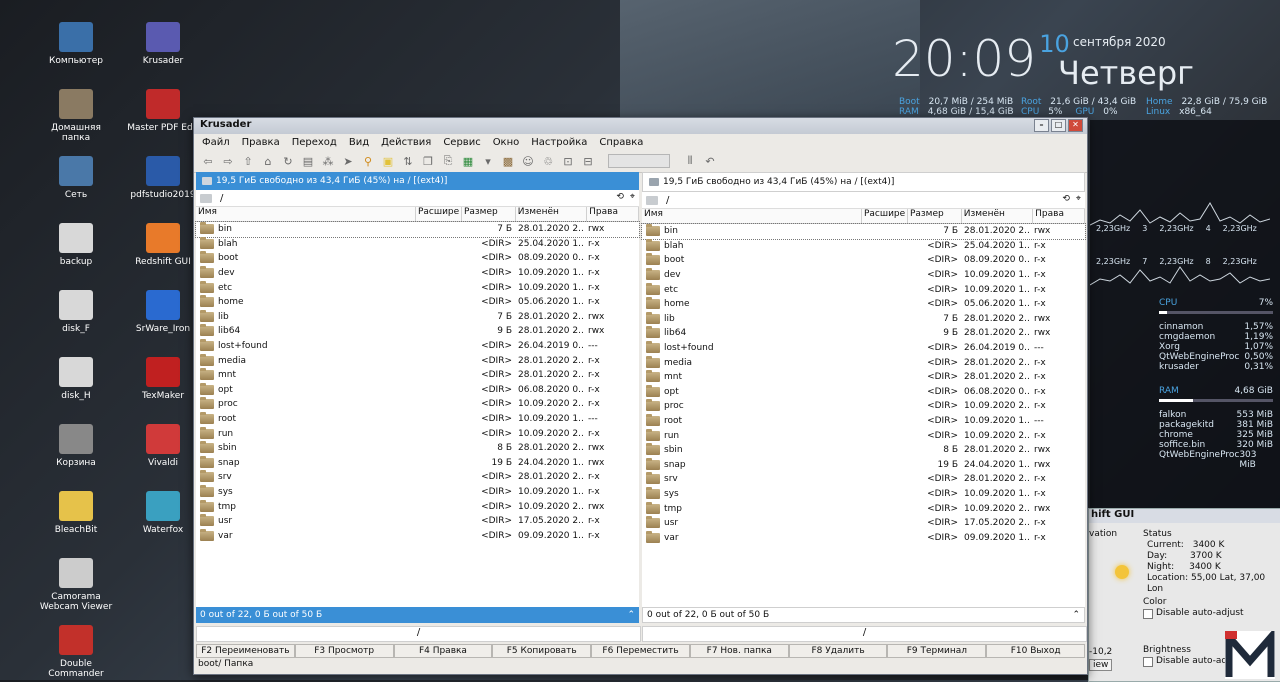 Image resolution: width=1280 pixels, height=682 pixels. What do you see at coordinates (621, 142) in the screenshot?
I see `menu-item: Справка` at bounding box center [621, 142].